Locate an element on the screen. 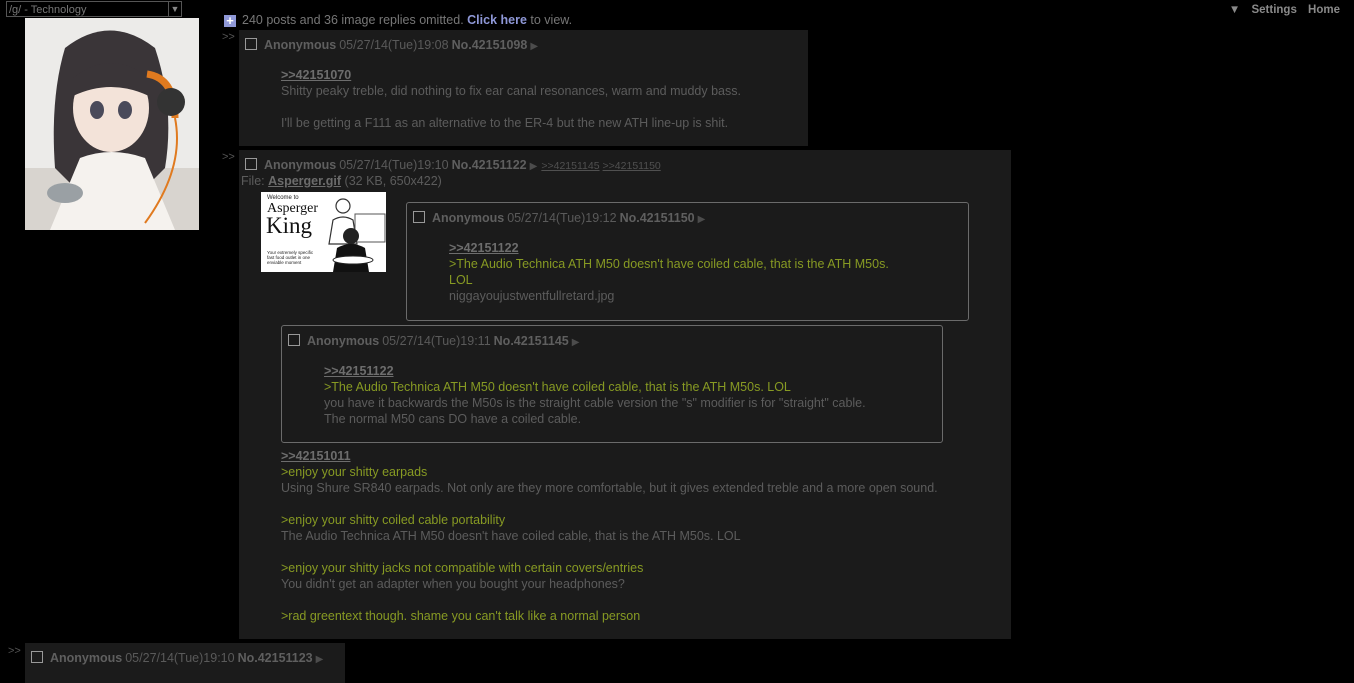  post-date: 05/27/14(Tue)19:08 is located at coordinates (394, 45).